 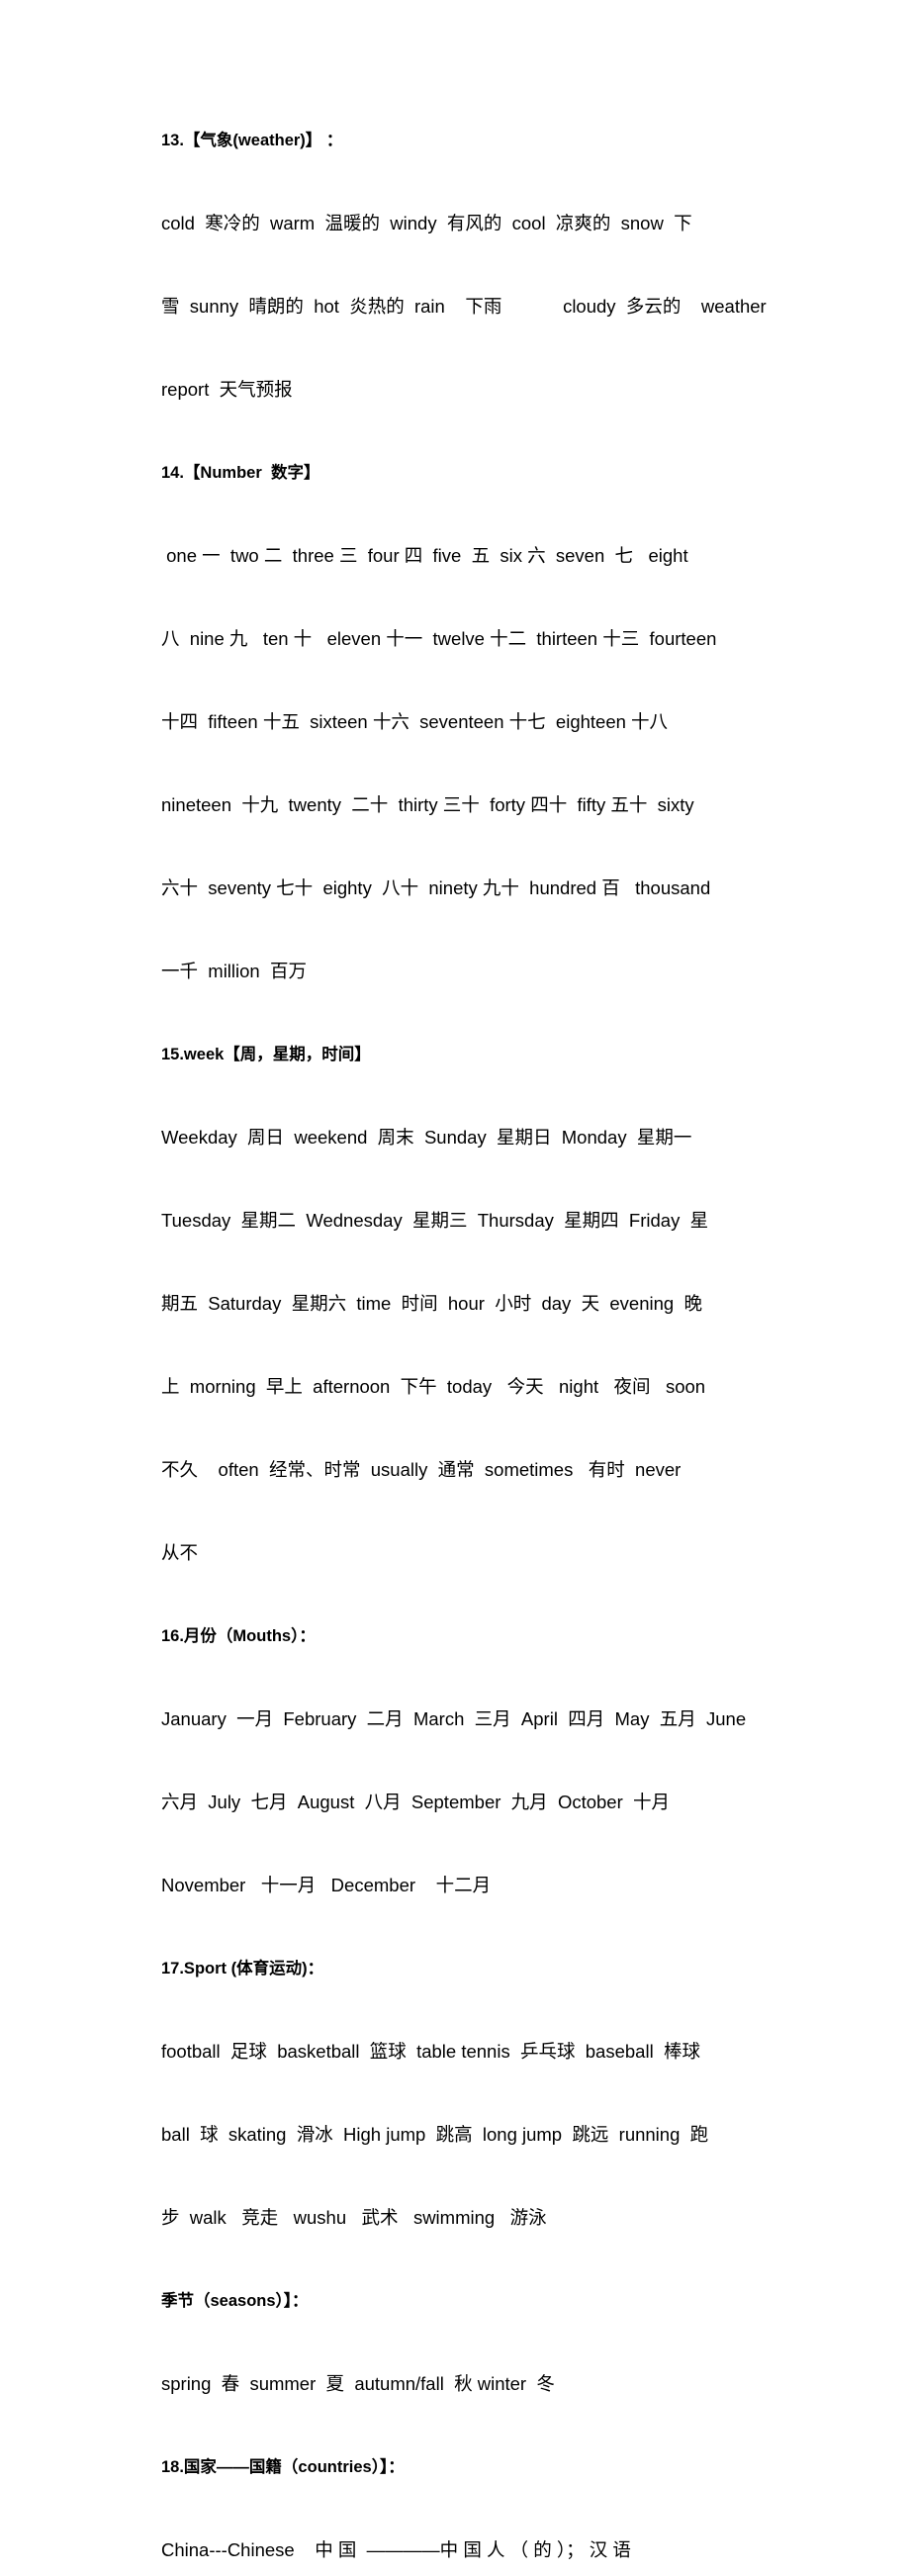 What do you see at coordinates (283, 2467) in the screenshot?
I see `section-heading-countries: 18.国家——国籍（countries）】：` at bounding box center [283, 2467].